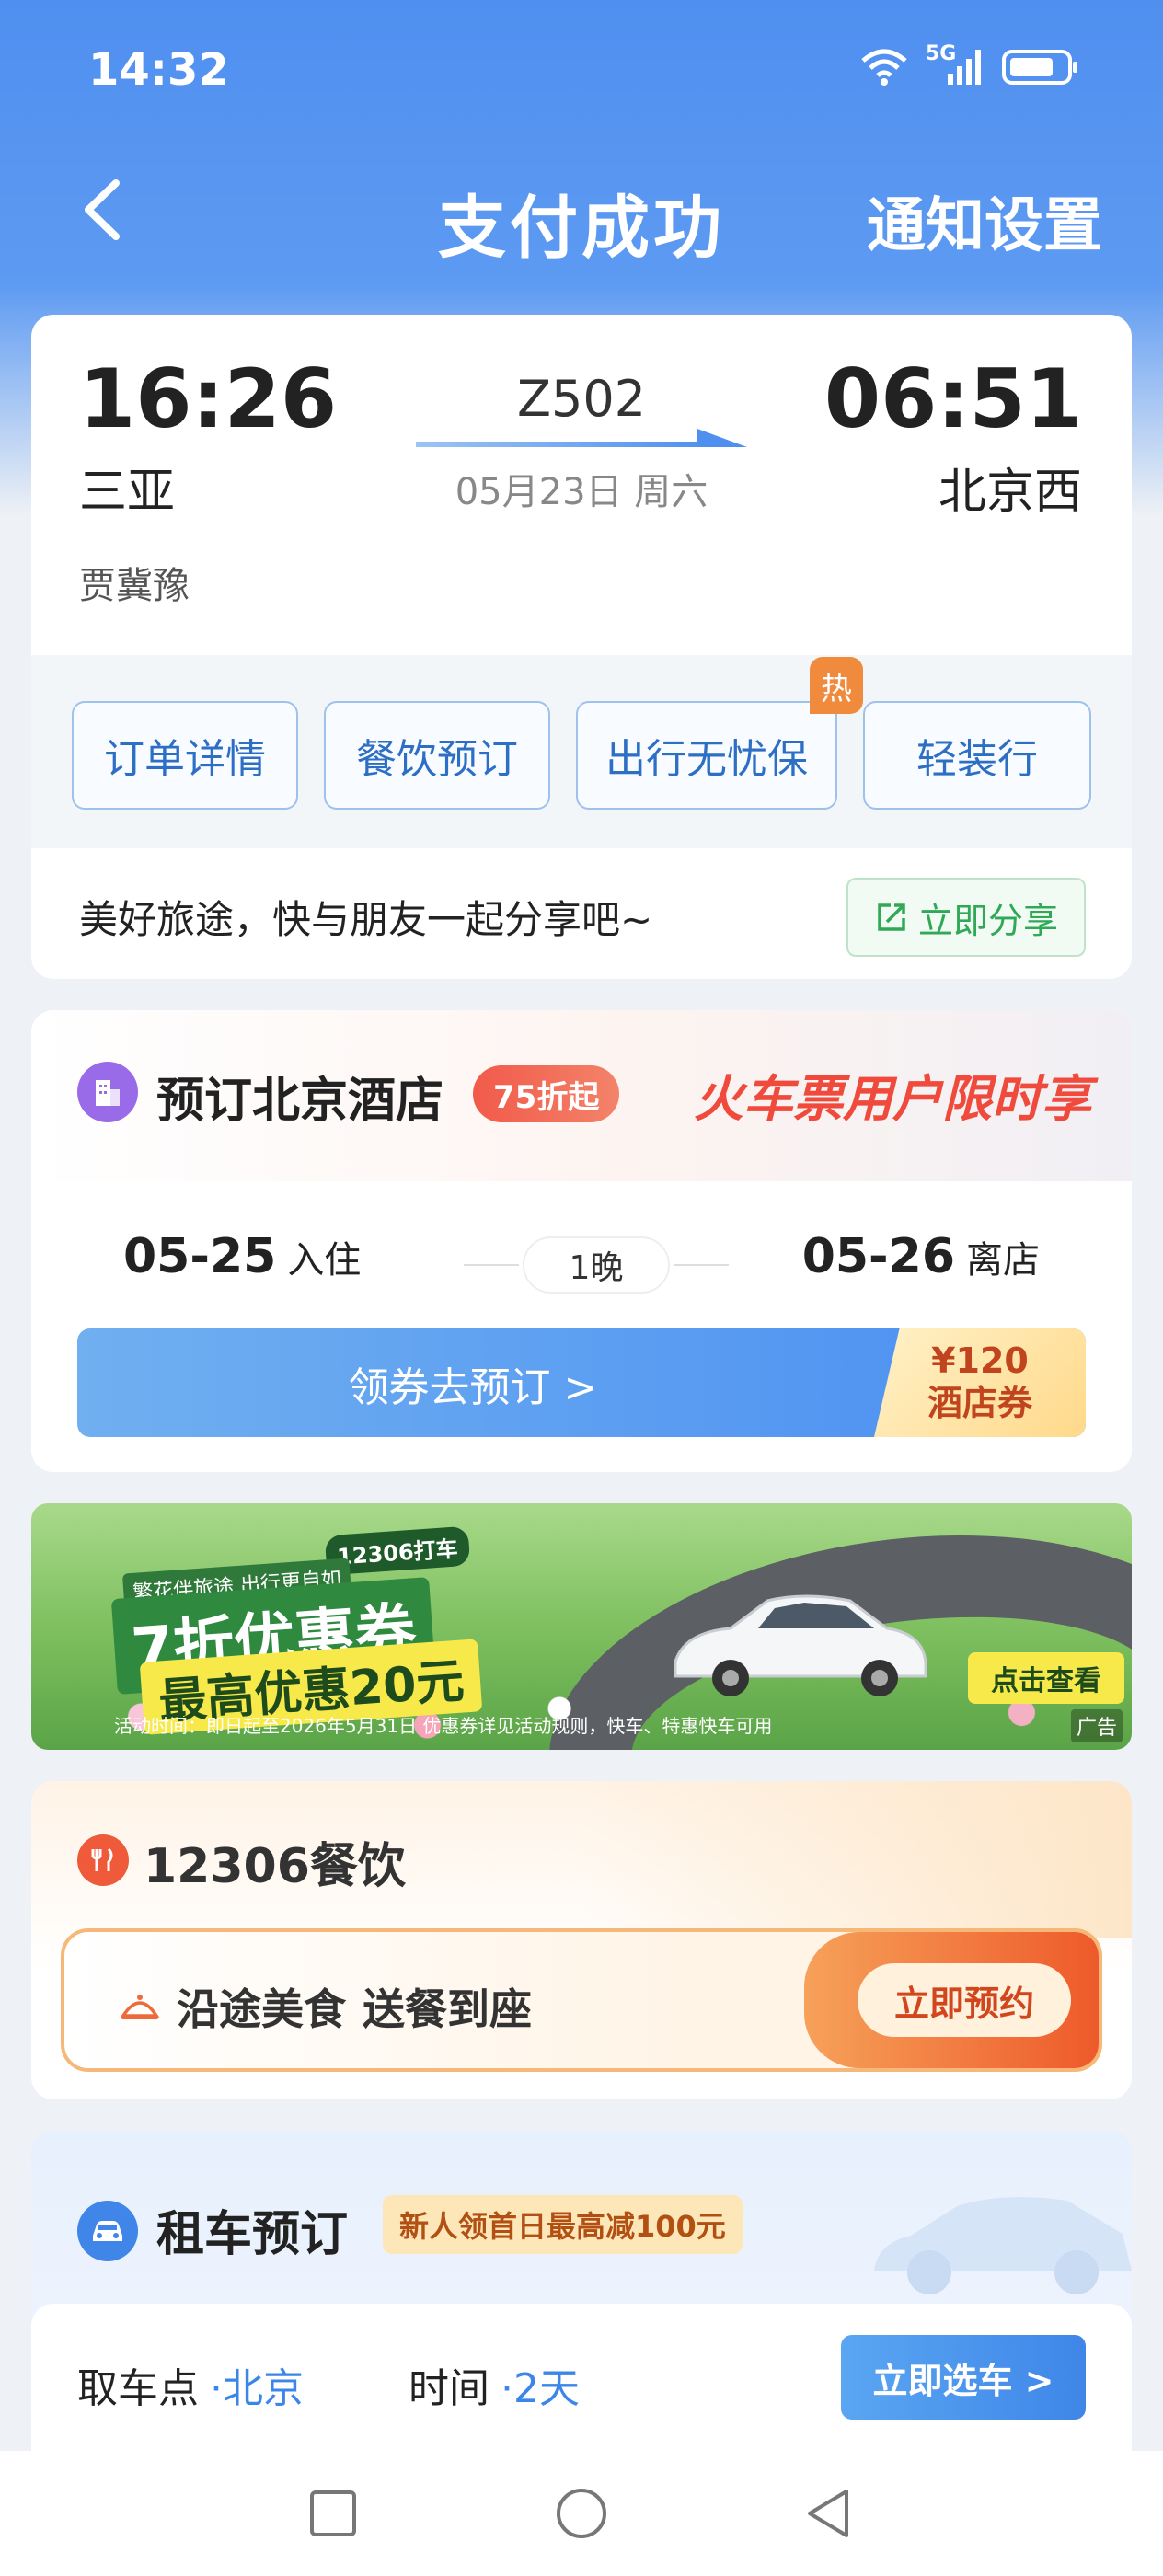 This screenshot has width=1163, height=2576. What do you see at coordinates (1046, 1678) in the screenshot?
I see `ad-view-button: 点击查看` at bounding box center [1046, 1678].